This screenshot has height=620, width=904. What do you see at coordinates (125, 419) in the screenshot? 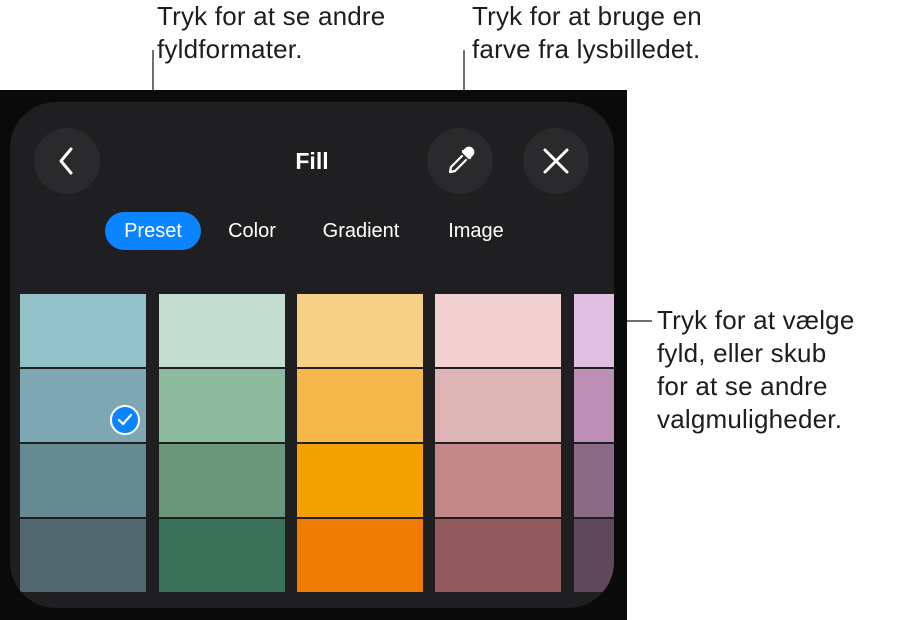
I see `checkmark-icon` at bounding box center [125, 419].